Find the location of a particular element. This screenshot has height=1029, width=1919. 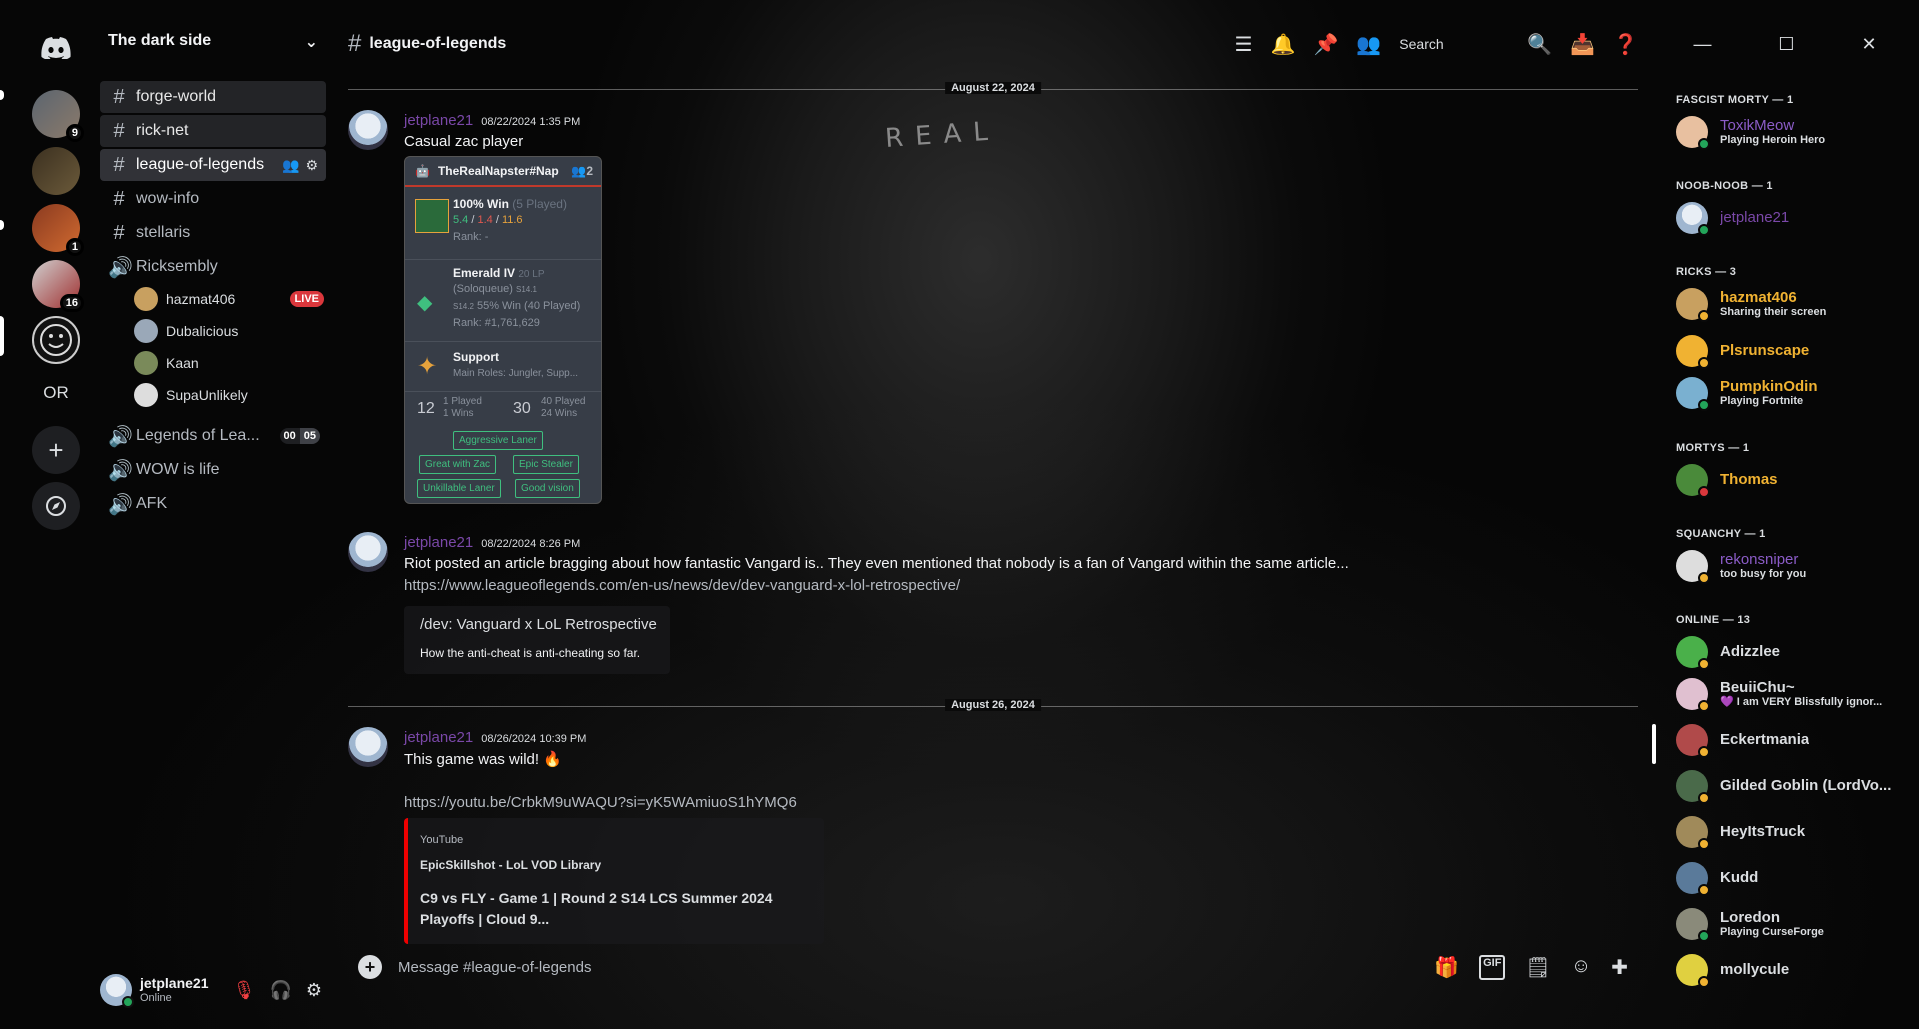

member-hazmat406: hazmat406 Sharing their screen is located at coordinates (1791, 304).